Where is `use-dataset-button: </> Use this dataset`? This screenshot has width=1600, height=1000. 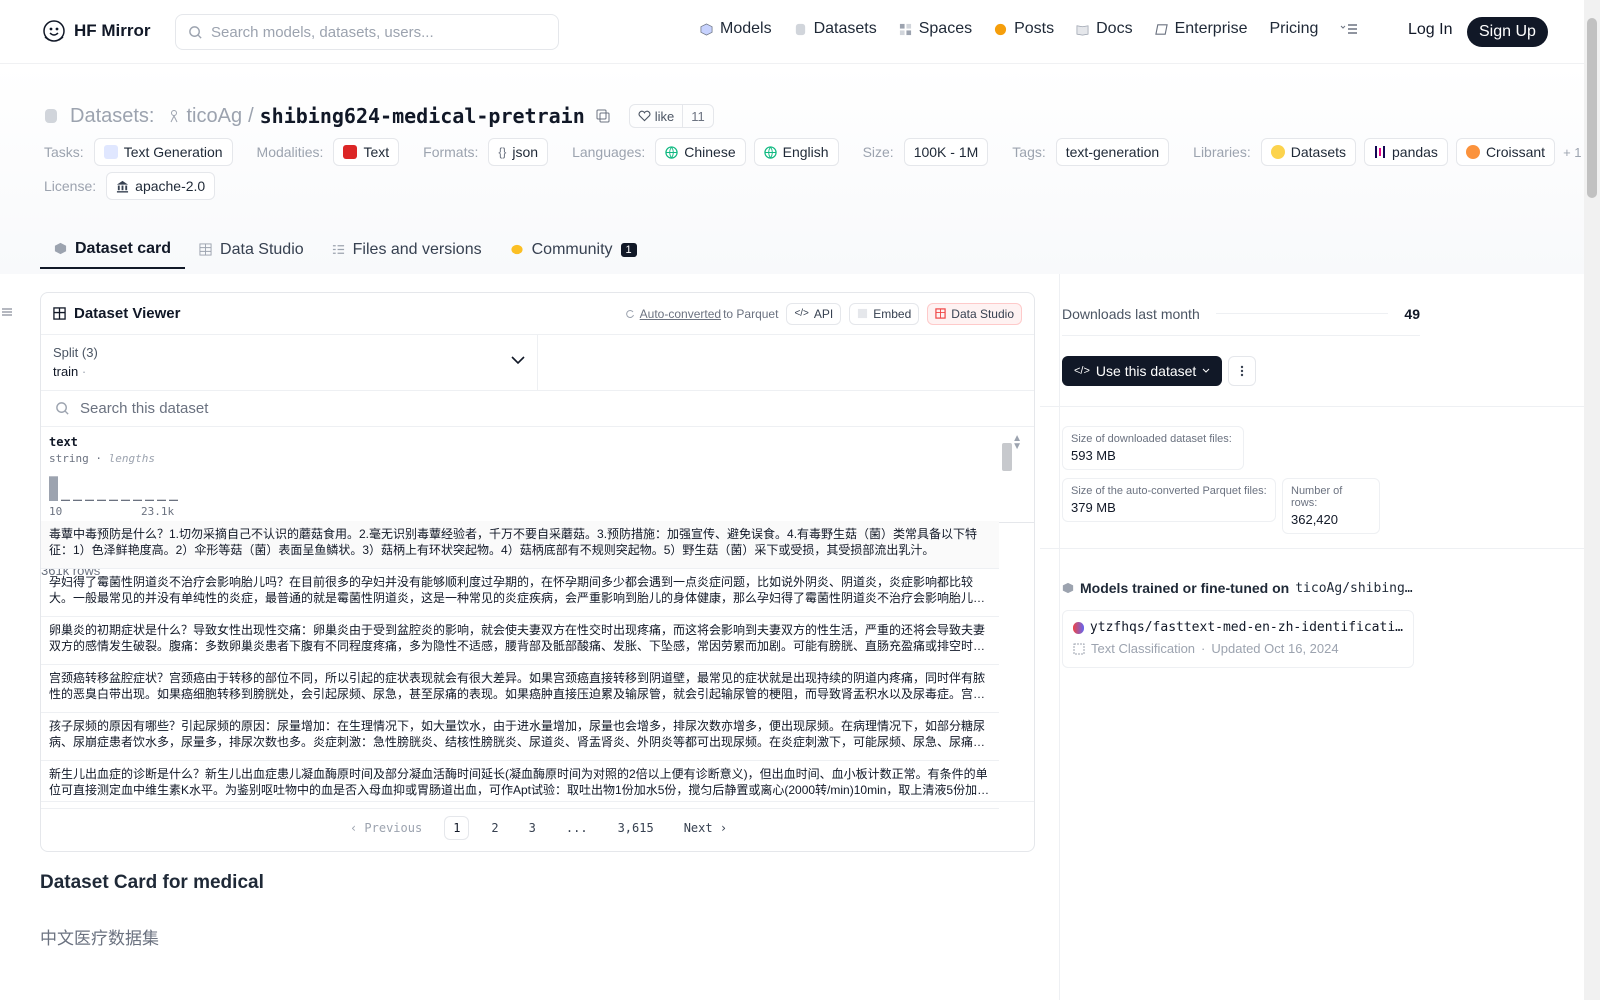 use-dataset-button: </> Use this dataset is located at coordinates (1142, 371).